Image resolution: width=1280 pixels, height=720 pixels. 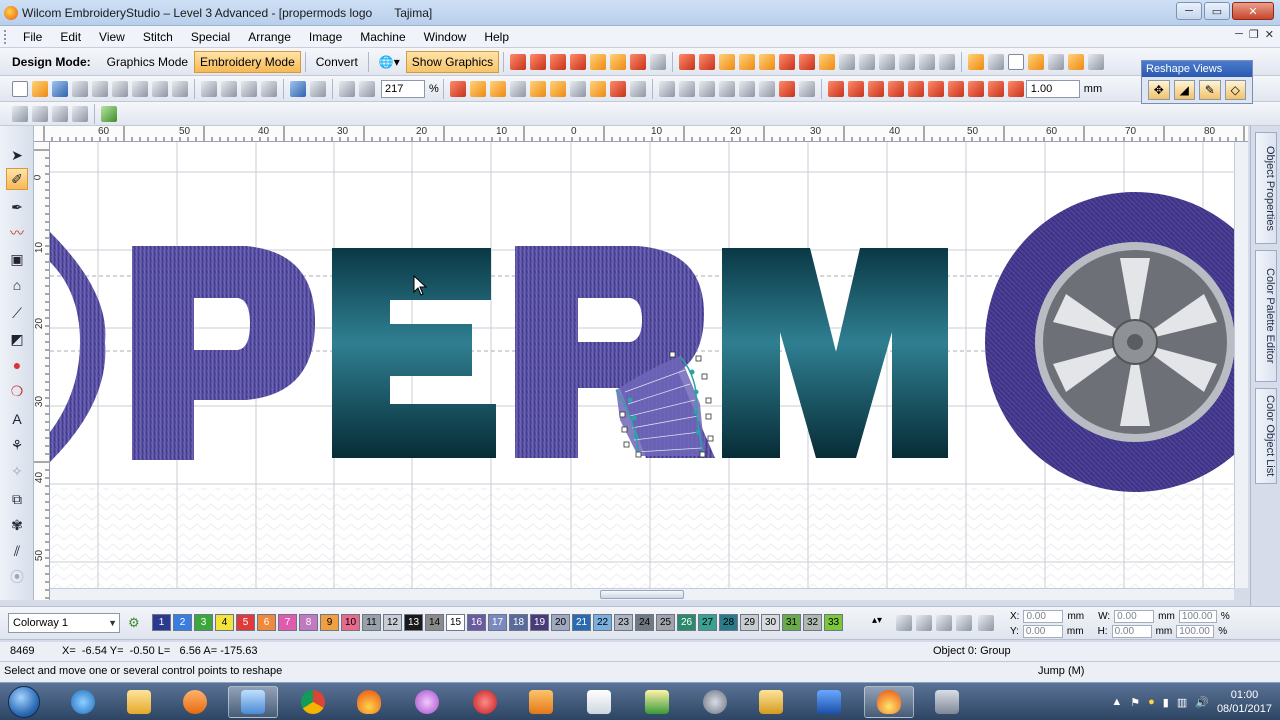 What do you see at coordinates (17, 471) in the screenshot?
I see `sparkle-icon: ✧` at bounding box center [17, 471].